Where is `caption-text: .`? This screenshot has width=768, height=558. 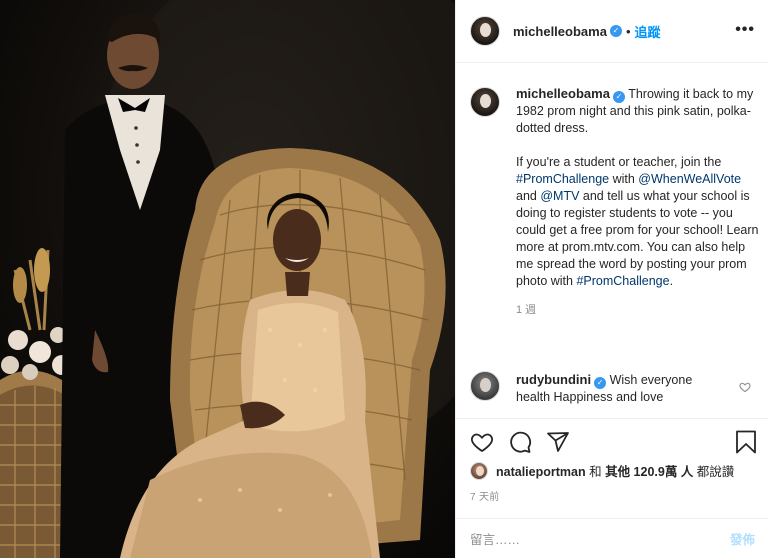
caption-text: . is located at coordinates (671, 281).